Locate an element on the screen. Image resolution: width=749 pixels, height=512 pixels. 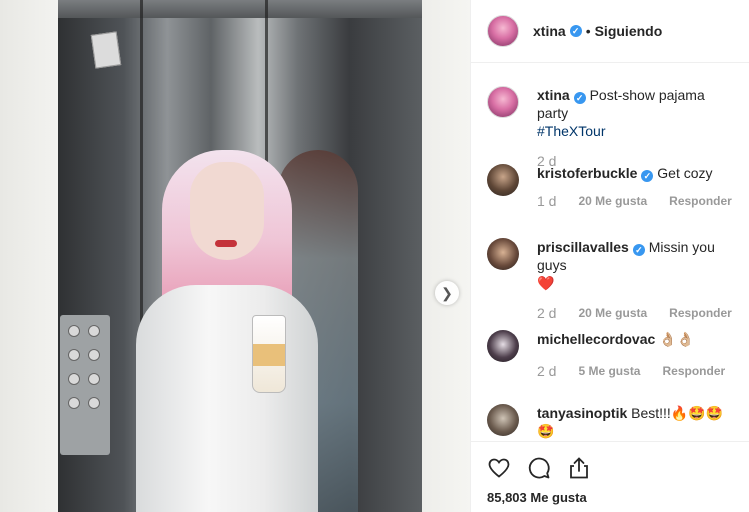
heart-emoji: ❤️ is located at coordinates (546, 283).